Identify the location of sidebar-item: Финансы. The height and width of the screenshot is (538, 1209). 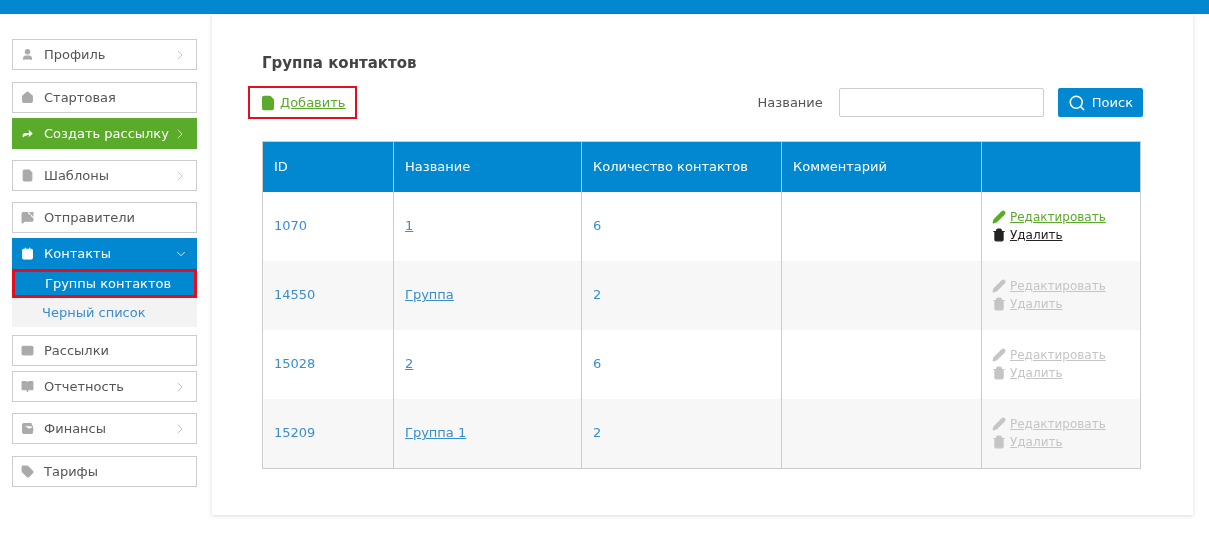
(104, 428).